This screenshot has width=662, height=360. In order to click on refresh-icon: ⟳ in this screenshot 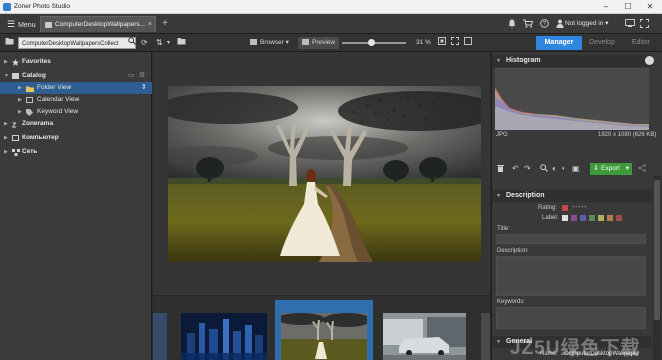, I will do `click(144, 43)`.